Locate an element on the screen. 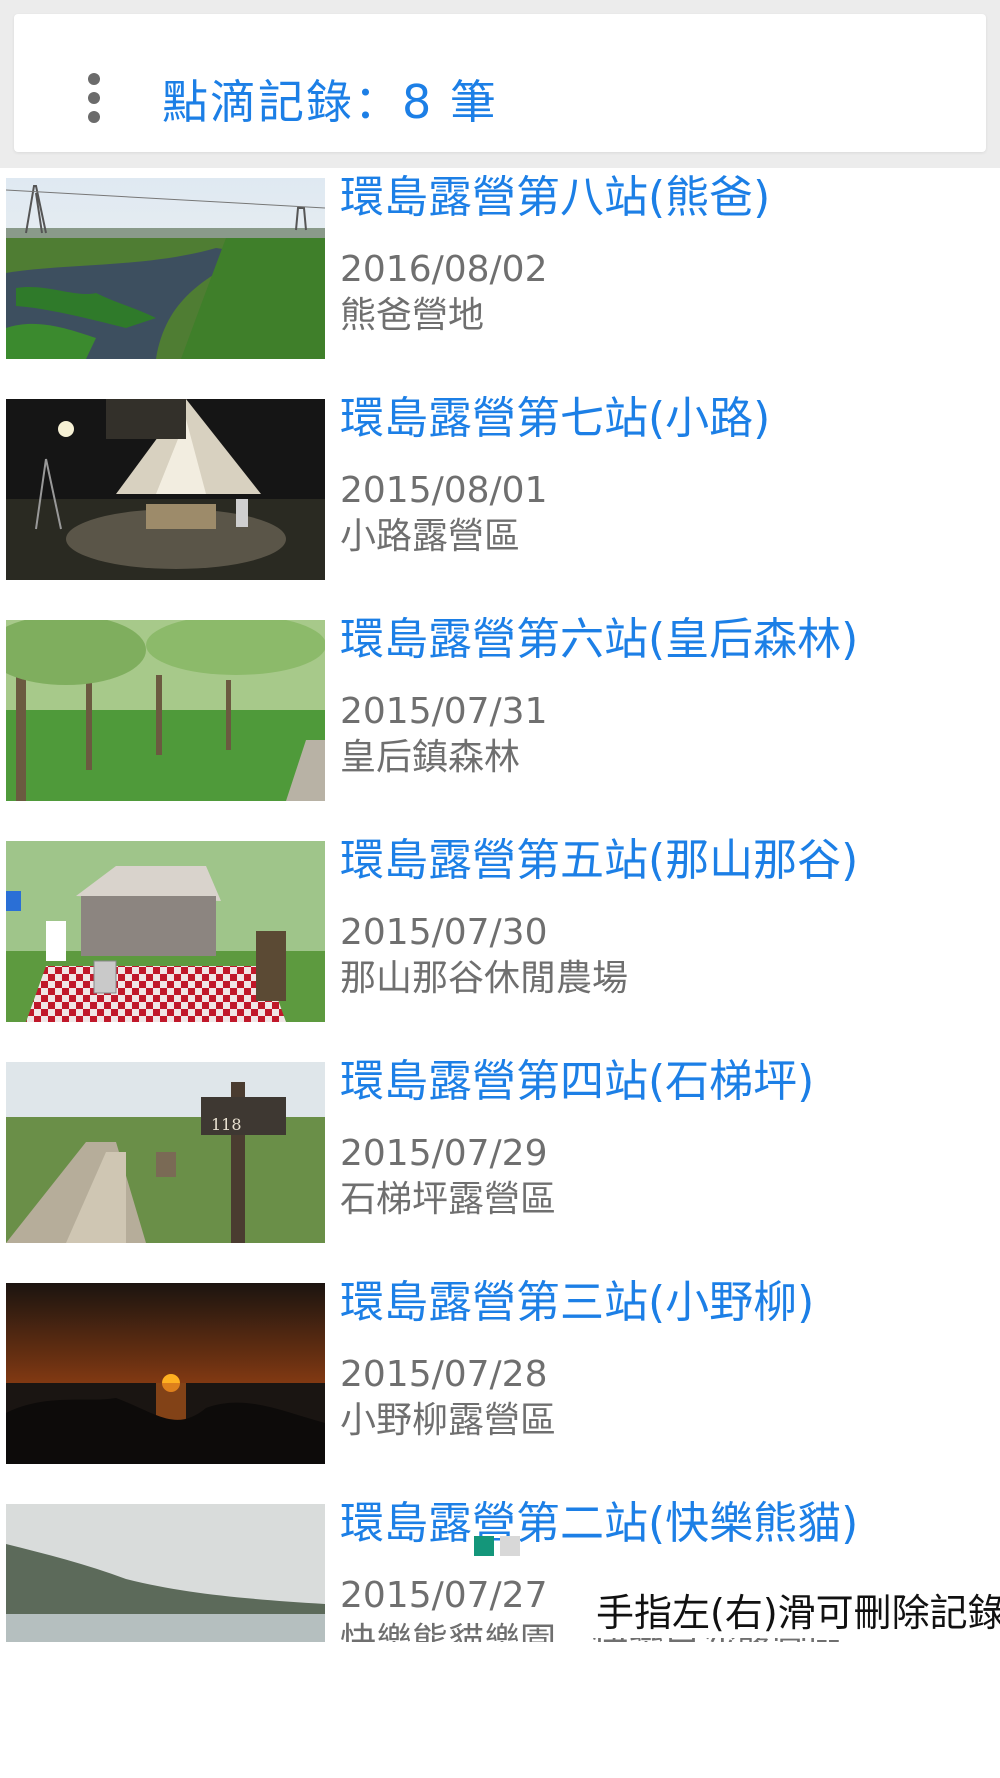 The height and width of the screenshot is (1778, 1000). loading-indicator is located at coordinates (500, 1546).